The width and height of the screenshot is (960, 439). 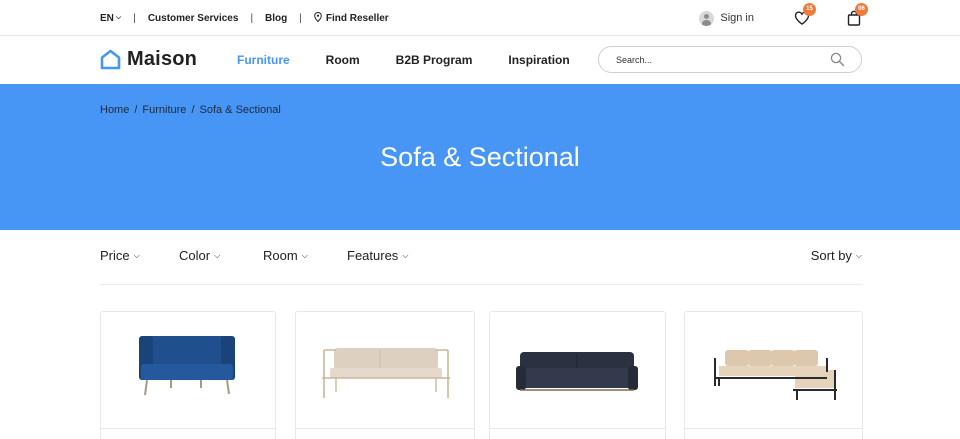 I want to click on sort-dropdown: Sort by ⌵, so click(x=836, y=255).